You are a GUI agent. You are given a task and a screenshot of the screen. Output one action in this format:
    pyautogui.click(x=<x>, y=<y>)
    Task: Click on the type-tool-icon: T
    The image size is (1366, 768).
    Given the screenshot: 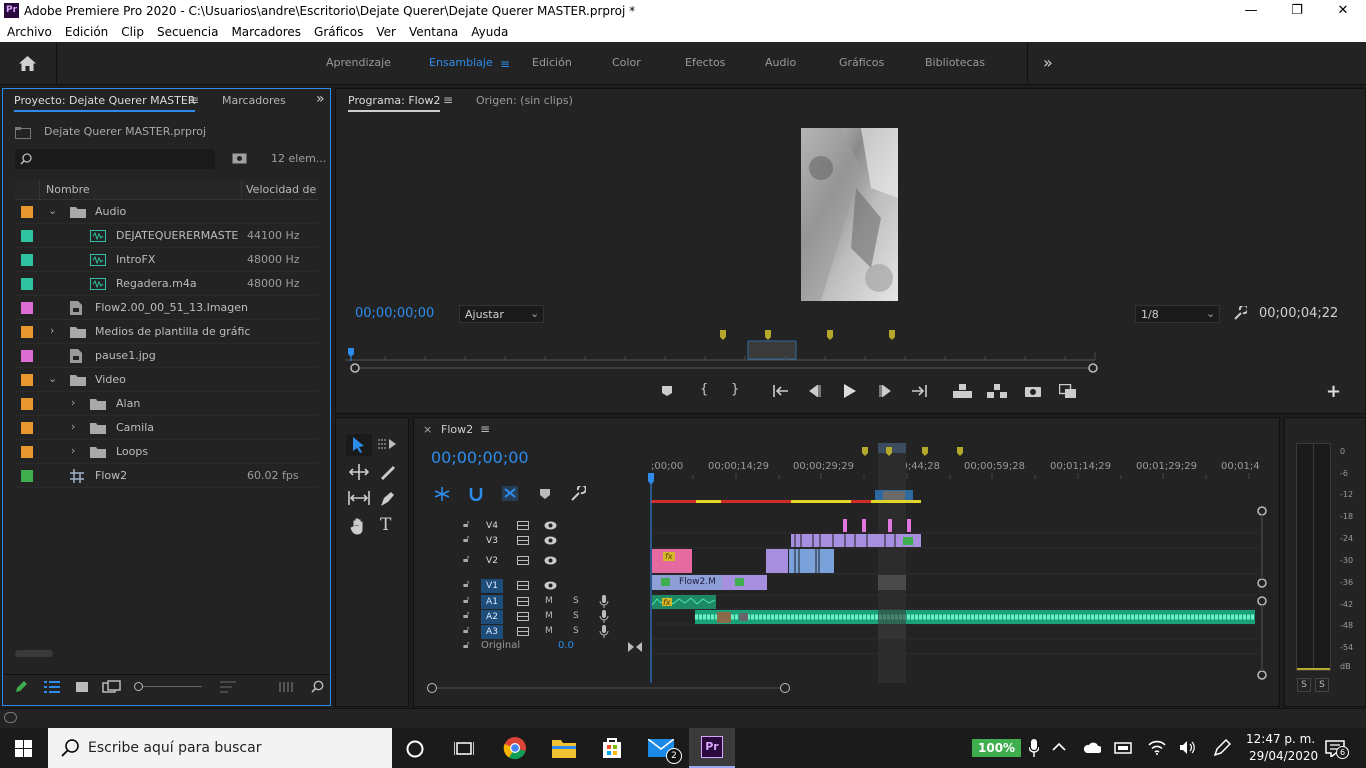 What is the action you would take?
    pyautogui.click(x=385, y=525)
    